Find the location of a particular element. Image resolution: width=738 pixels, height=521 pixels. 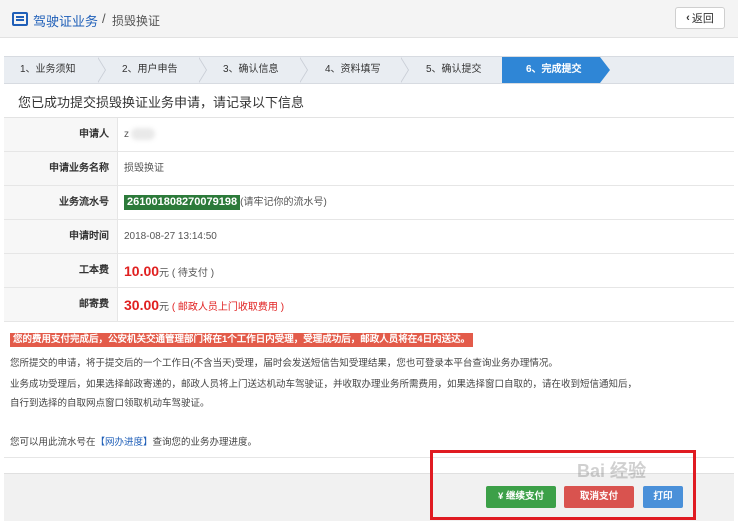

progress-link: 【网办进度】 is located at coordinates (124, 442).